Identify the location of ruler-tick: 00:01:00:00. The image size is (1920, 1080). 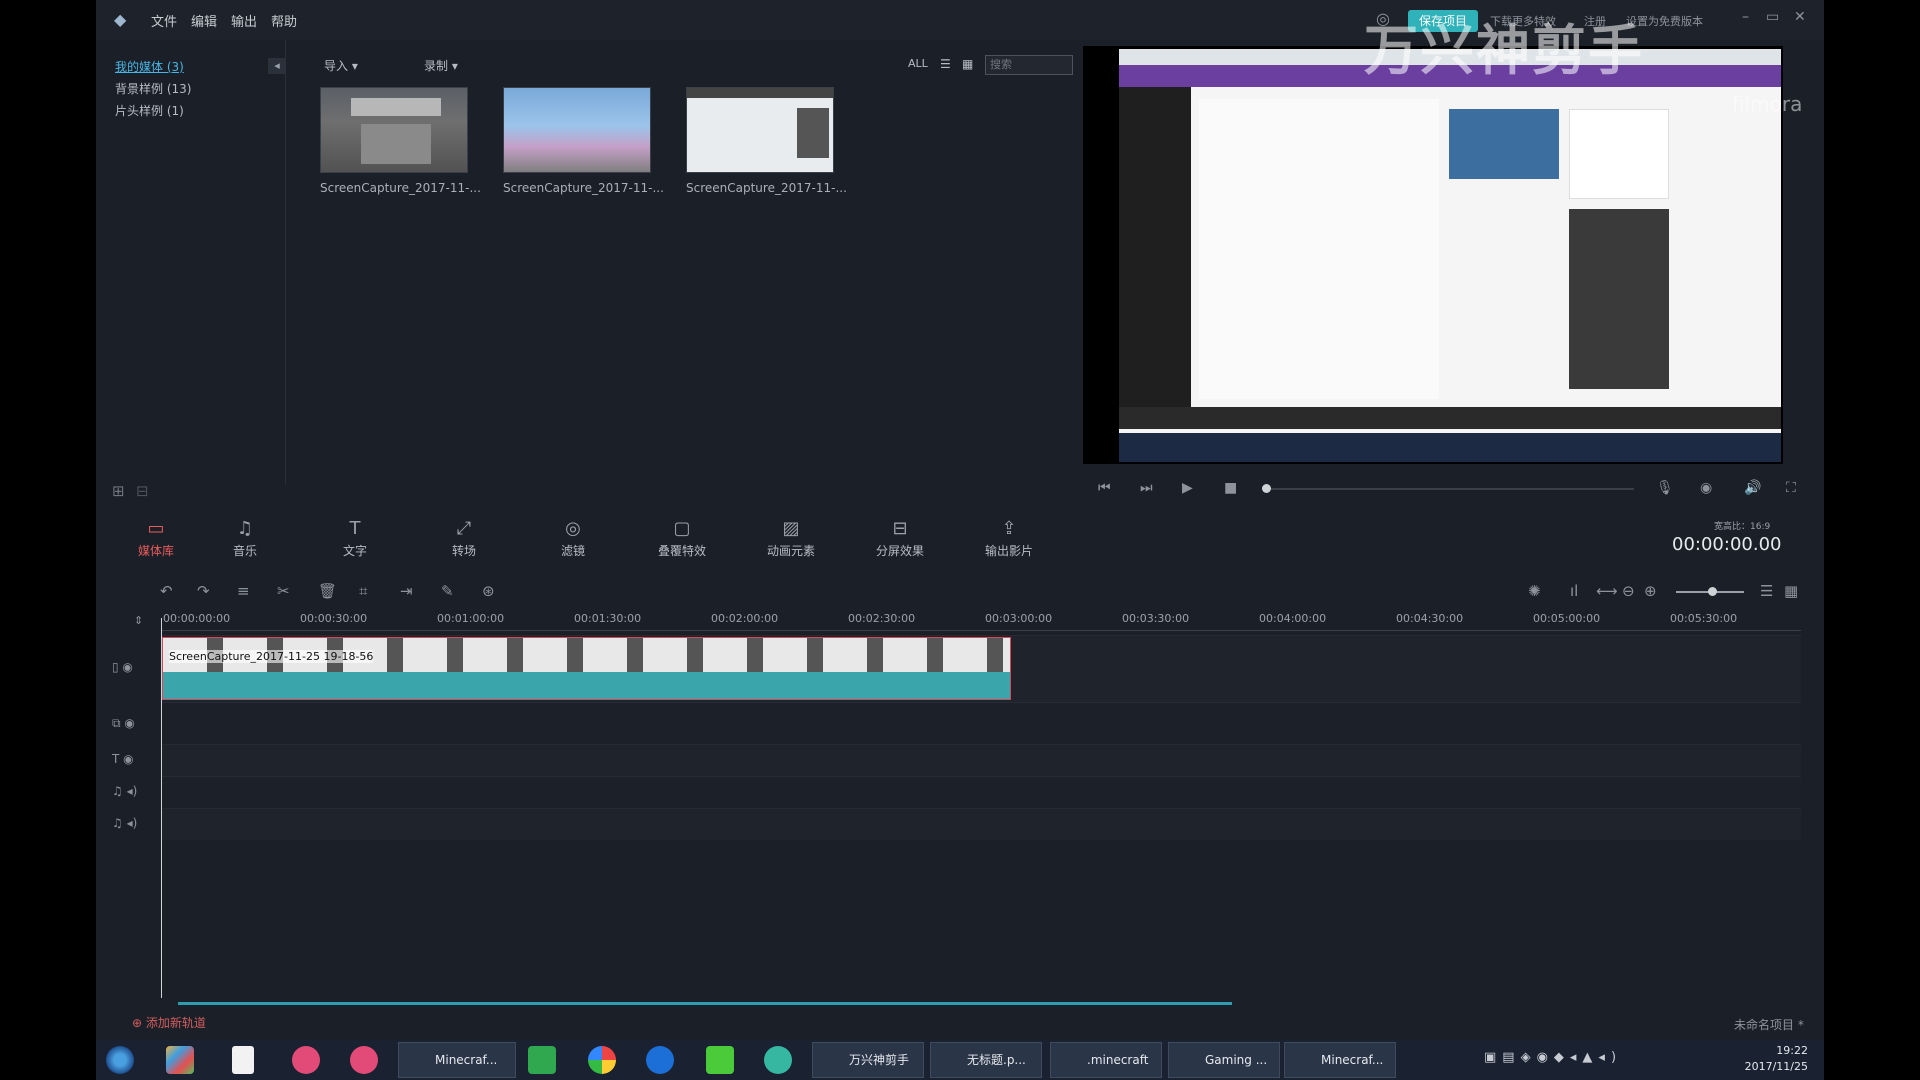
(471, 618).